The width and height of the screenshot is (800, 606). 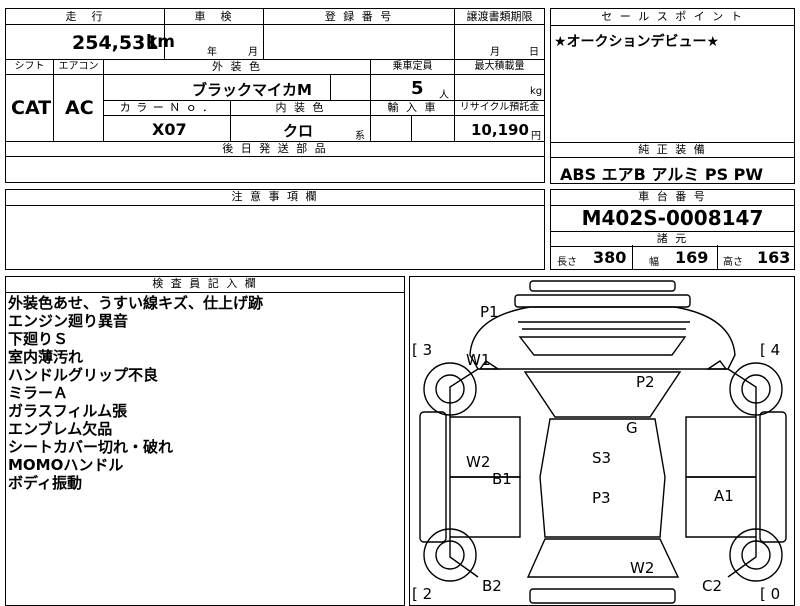 What do you see at coordinates (45, 483) in the screenshot?
I see `inspector-line: ボディ振動` at bounding box center [45, 483].